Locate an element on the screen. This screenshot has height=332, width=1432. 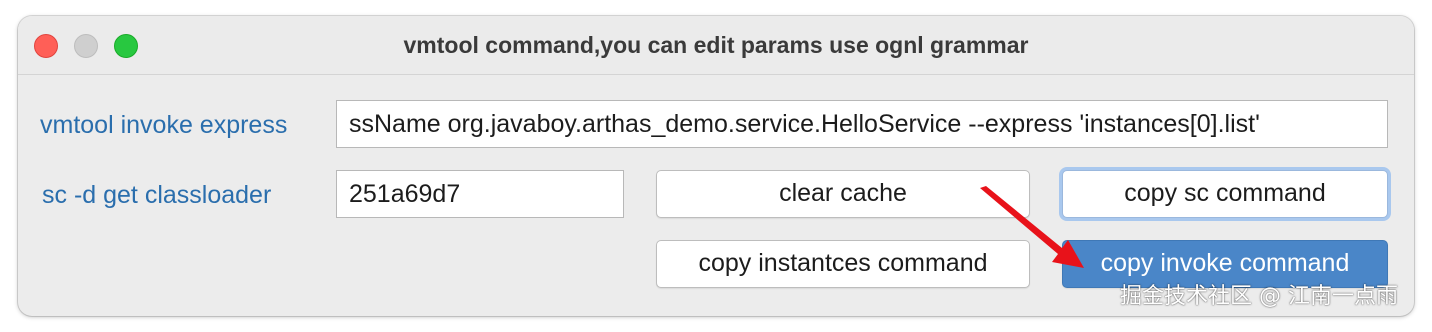
clear-cache-button: clear cache is located at coordinates (843, 194).